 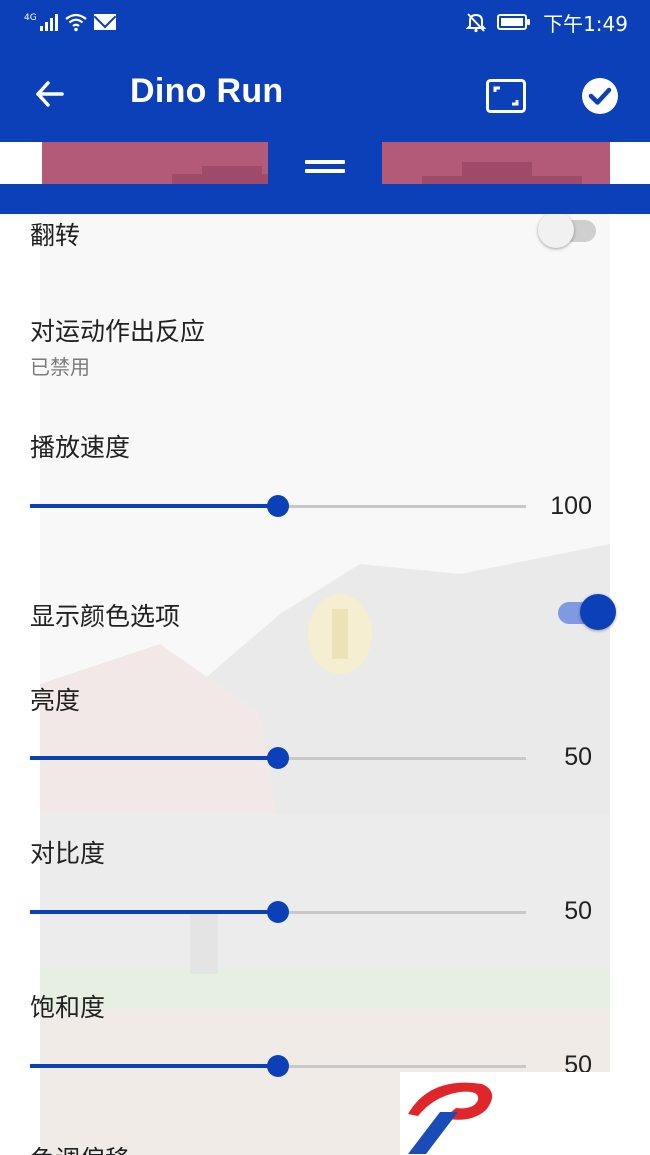 What do you see at coordinates (278, 1066) in the screenshot?
I see `saturation-slider-thumb` at bounding box center [278, 1066].